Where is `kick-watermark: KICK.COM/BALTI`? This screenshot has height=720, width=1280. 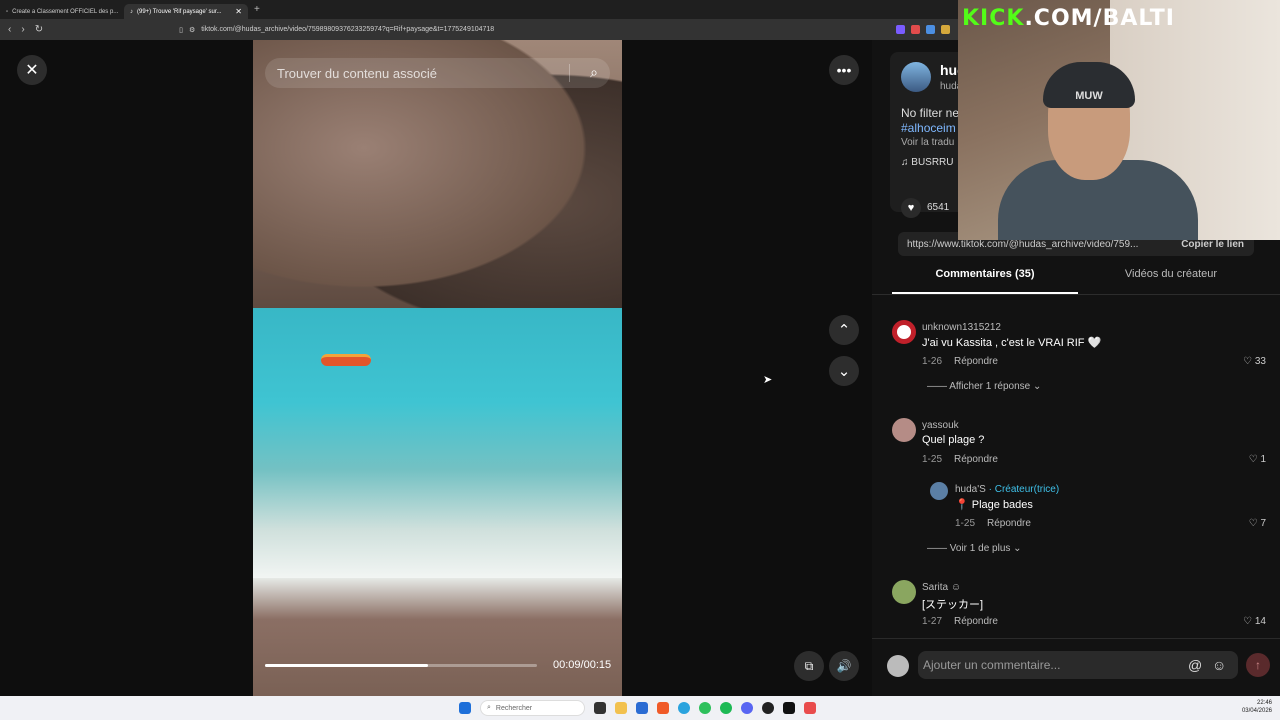
kick-watermark: KICK.COM/BALTI is located at coordinates (1068, 18).